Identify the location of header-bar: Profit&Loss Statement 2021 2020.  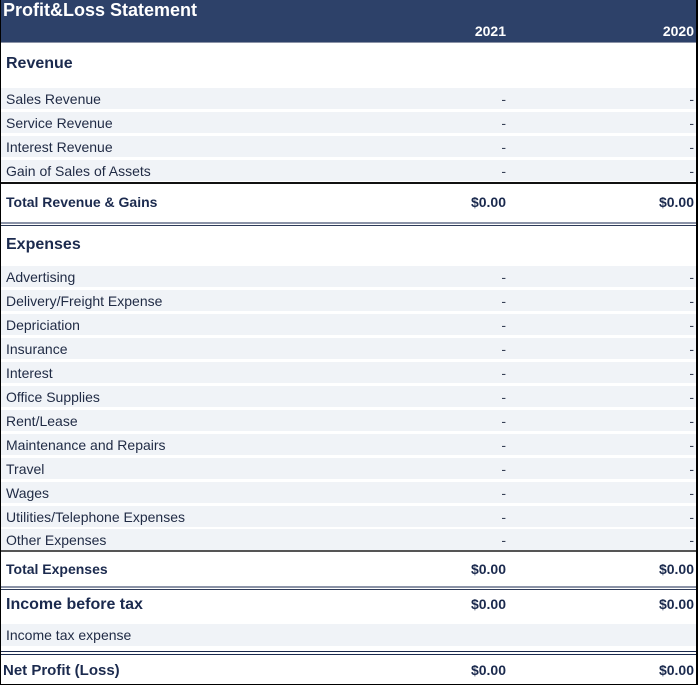
(348, 21).